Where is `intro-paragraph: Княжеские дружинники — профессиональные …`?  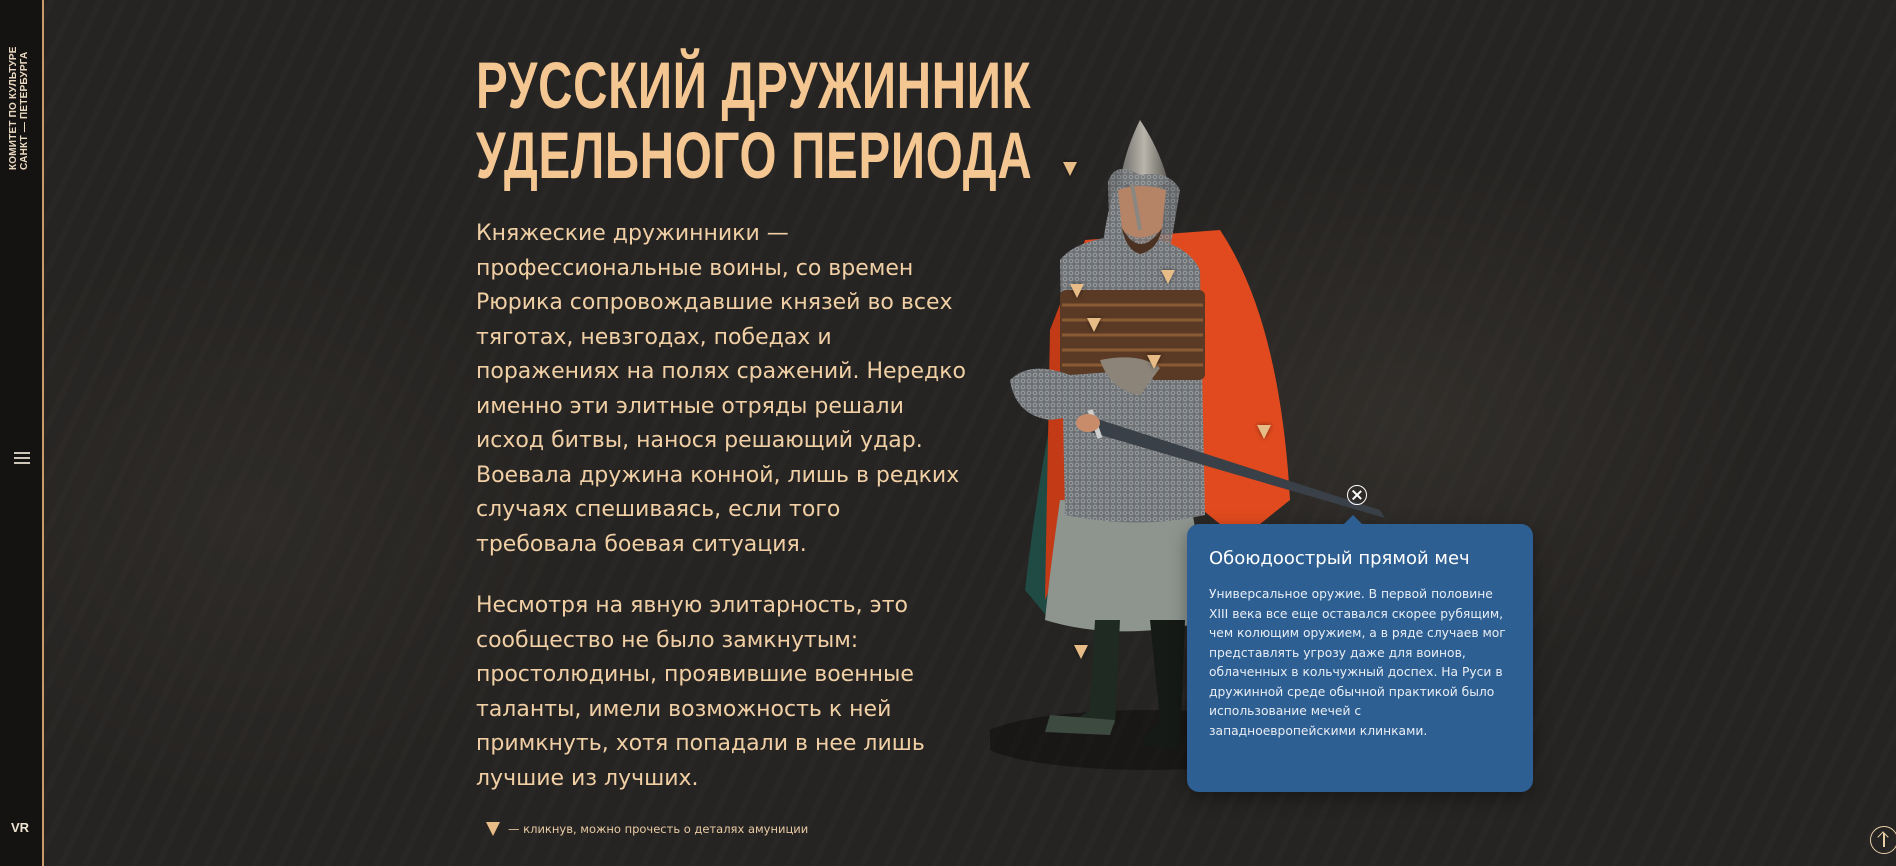
intro-paragraph: Княжеские дружинники — профессиональные … is located at coordinates (721, 389).